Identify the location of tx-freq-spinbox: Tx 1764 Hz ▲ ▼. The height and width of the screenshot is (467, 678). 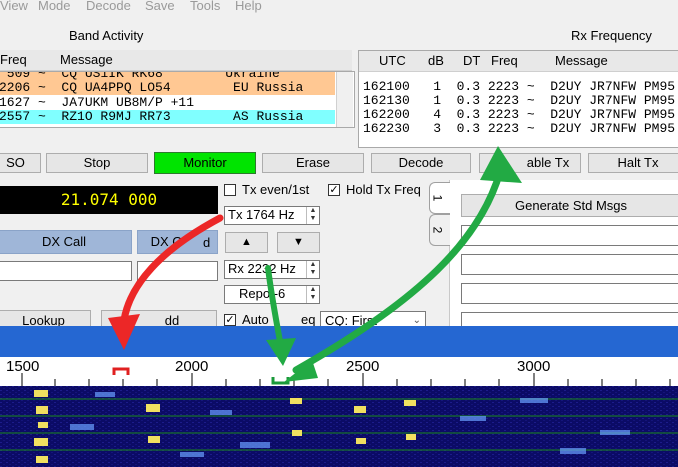
(272, 215).